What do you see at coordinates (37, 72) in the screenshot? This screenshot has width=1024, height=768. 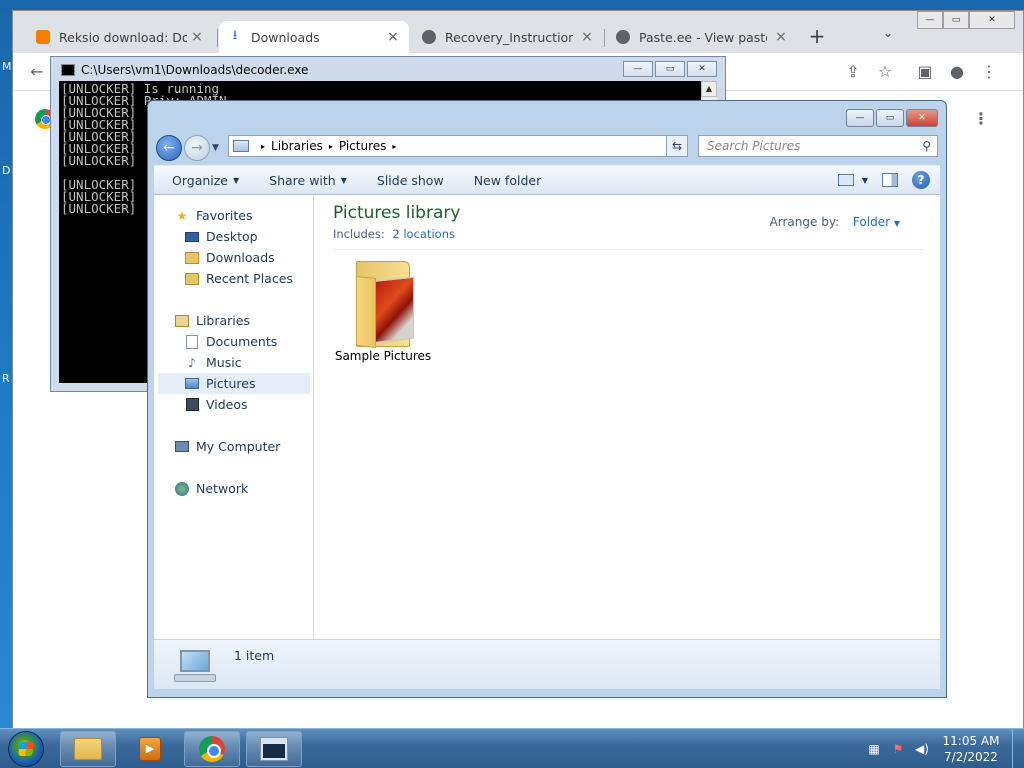 I see `back-arrow-icon: ←` at bounding box center [37, 72].